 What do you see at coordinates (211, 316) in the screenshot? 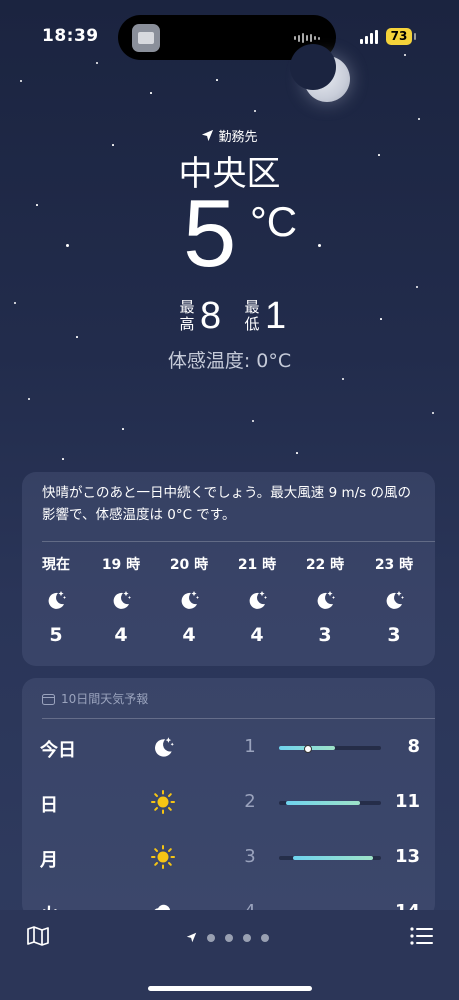
I see `high-value: 8` at bounding box center [211, 316].